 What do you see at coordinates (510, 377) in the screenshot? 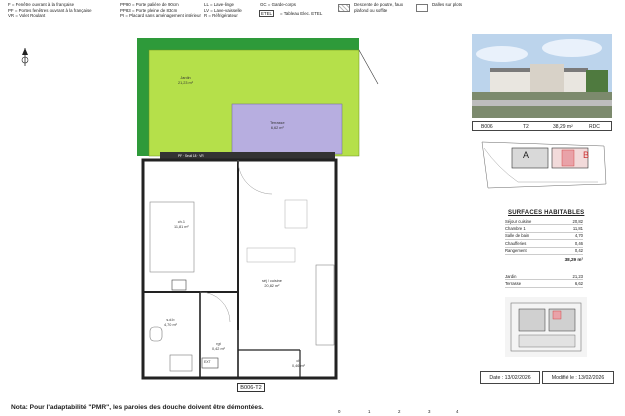
I see `date-created: Date : 13/02/2026` at bounding box center [510, 377].